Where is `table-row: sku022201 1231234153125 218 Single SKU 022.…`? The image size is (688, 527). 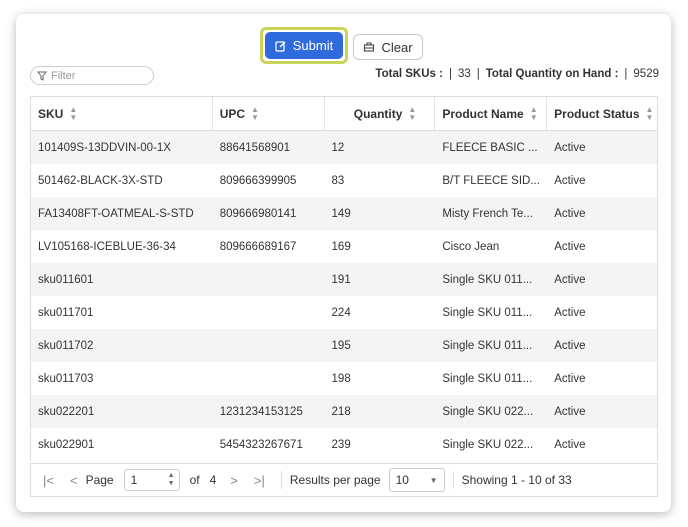 table-row: sku022201 1231234153125 218 Single SKU 022.… is located at coordinates (344, 411).